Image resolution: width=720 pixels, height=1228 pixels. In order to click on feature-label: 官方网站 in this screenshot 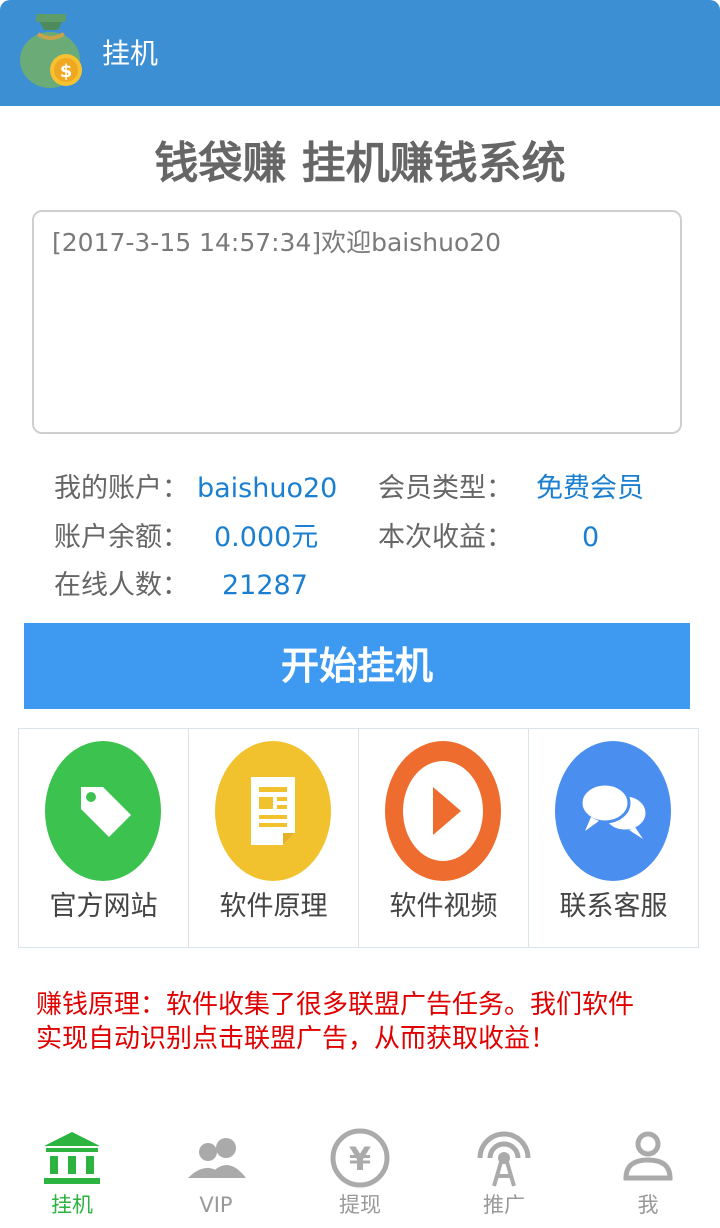, I will do `click(103, 906)`.